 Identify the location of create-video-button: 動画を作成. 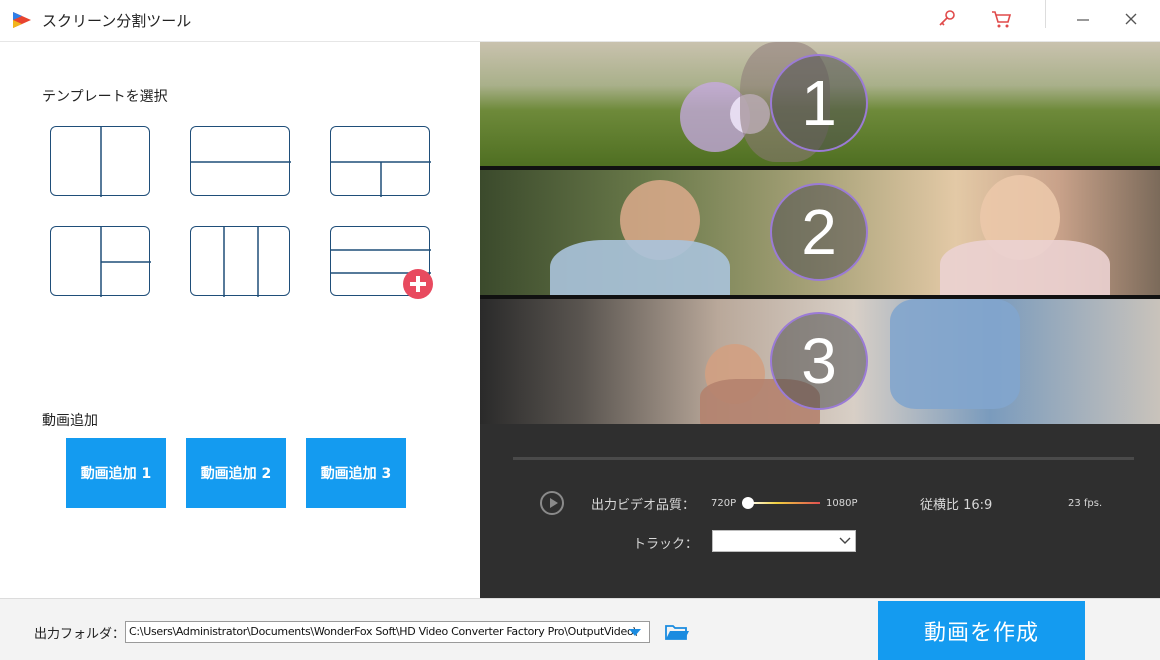
(981, 630).